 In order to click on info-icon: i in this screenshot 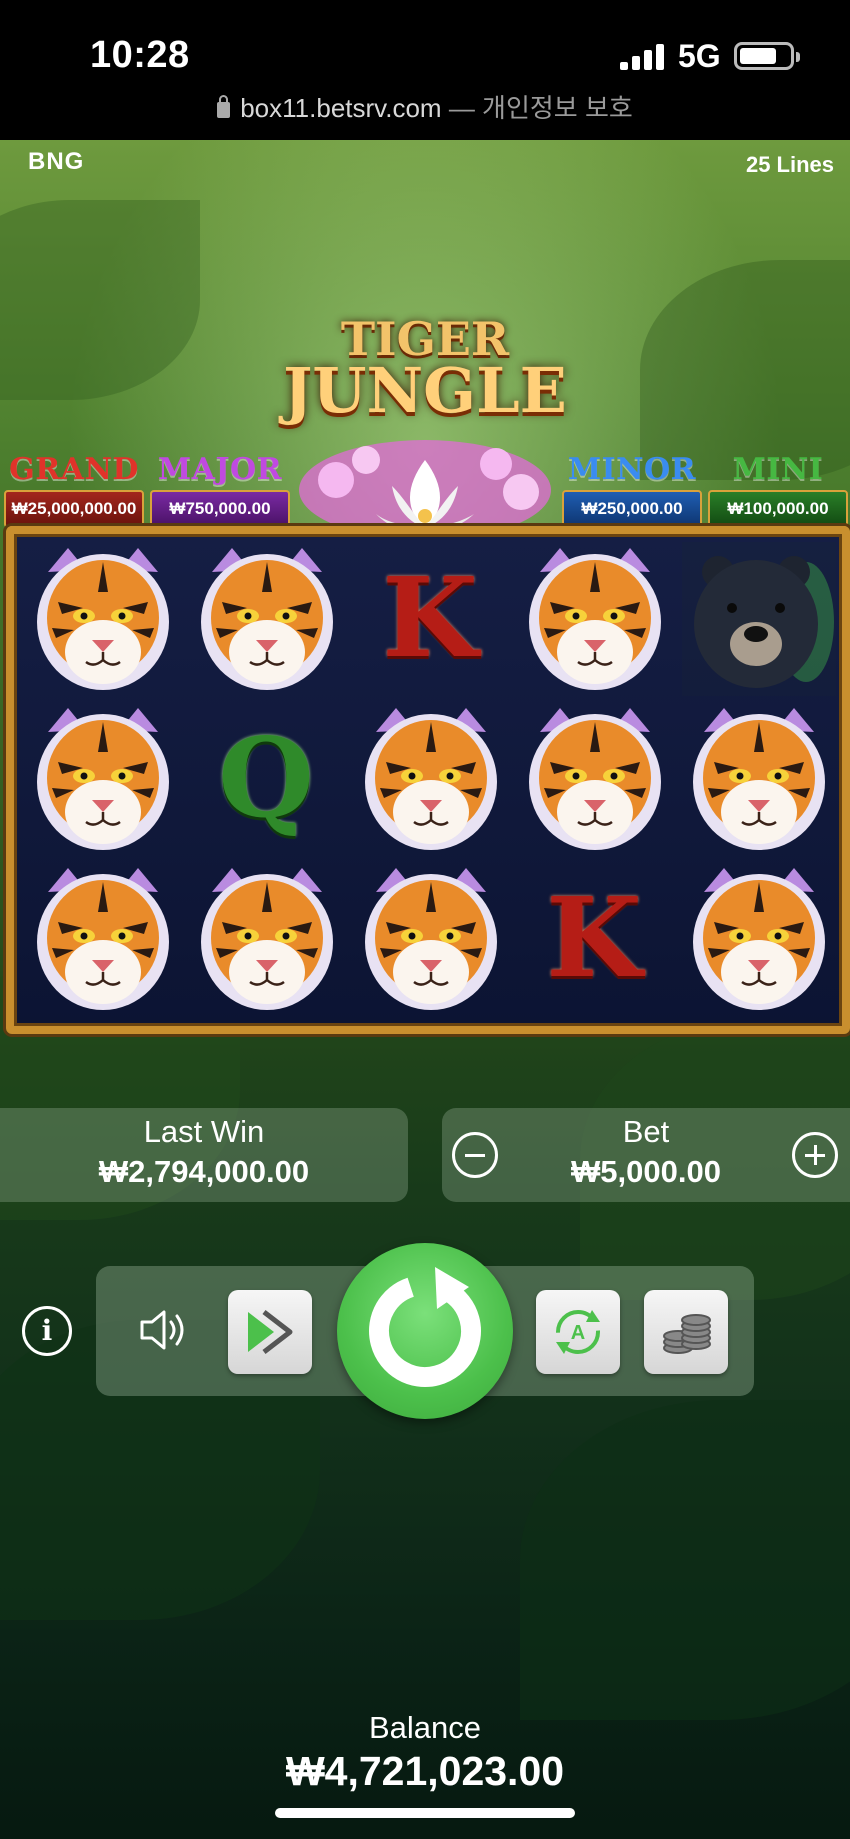, I will do `click(47, 1330)`.